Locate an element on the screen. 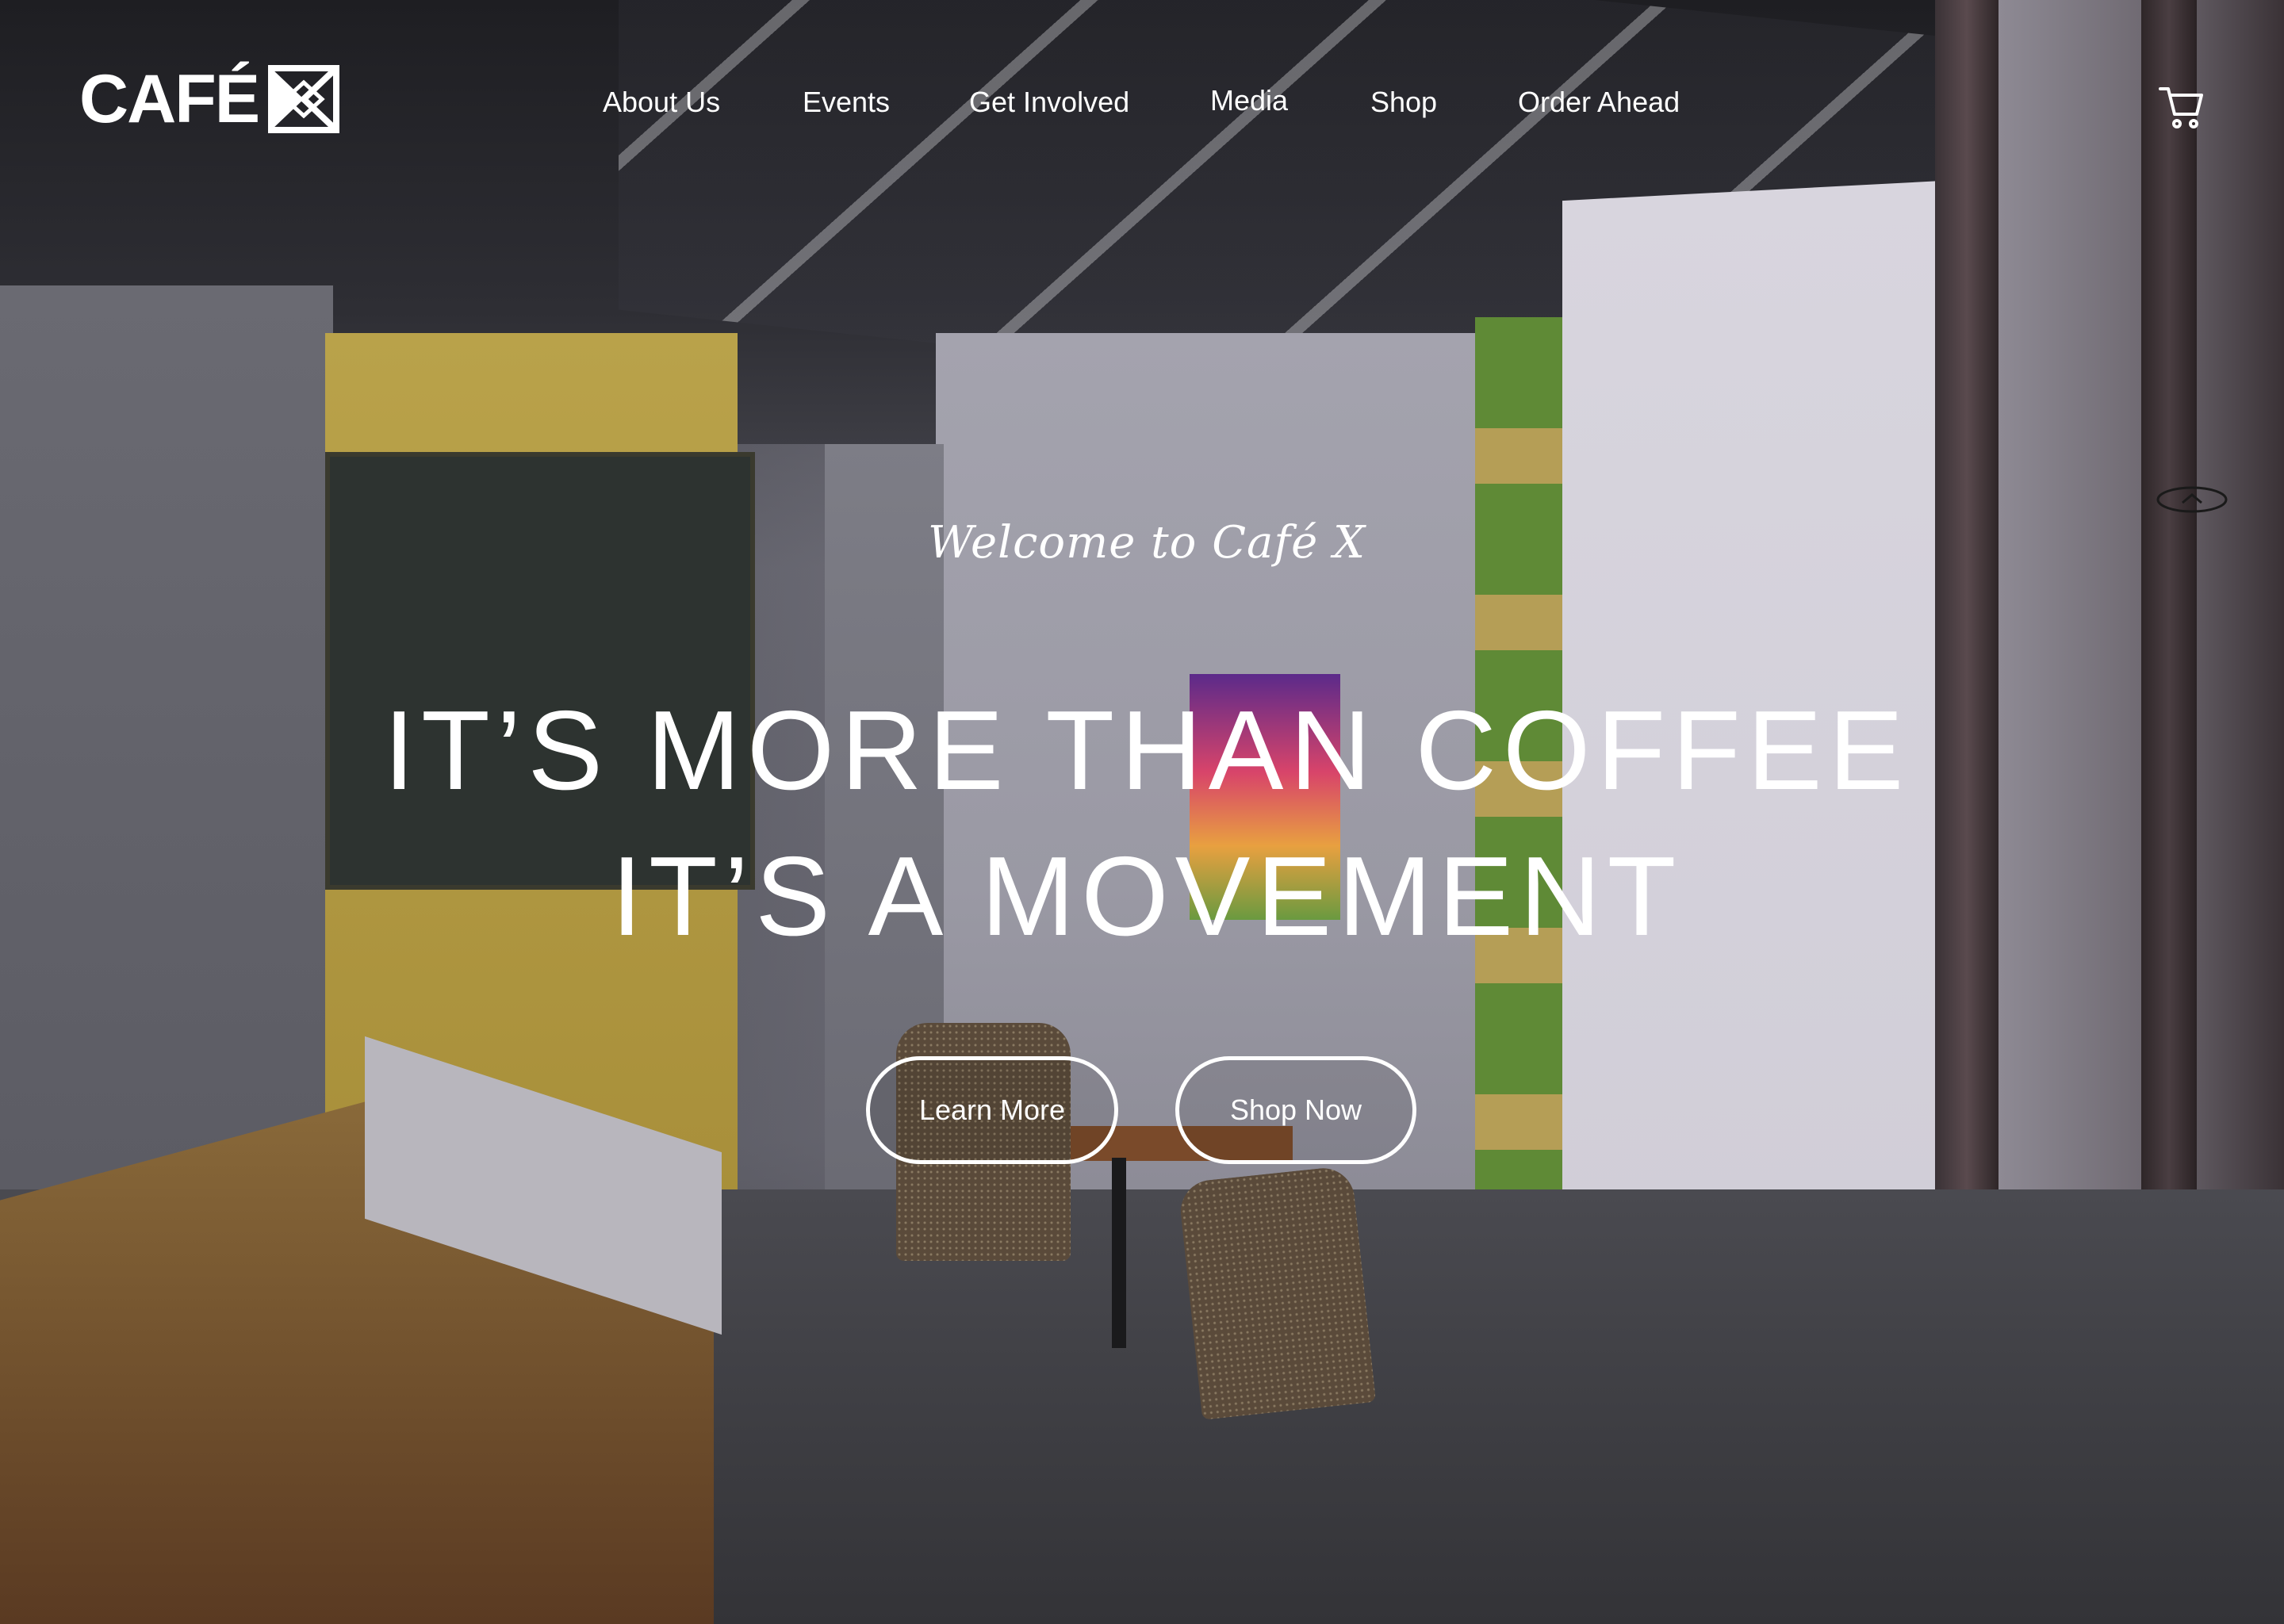 Image resolution: width=2284 pixels, height=1624 pixels. x-mark-icon is located at coordinates (304, 99).